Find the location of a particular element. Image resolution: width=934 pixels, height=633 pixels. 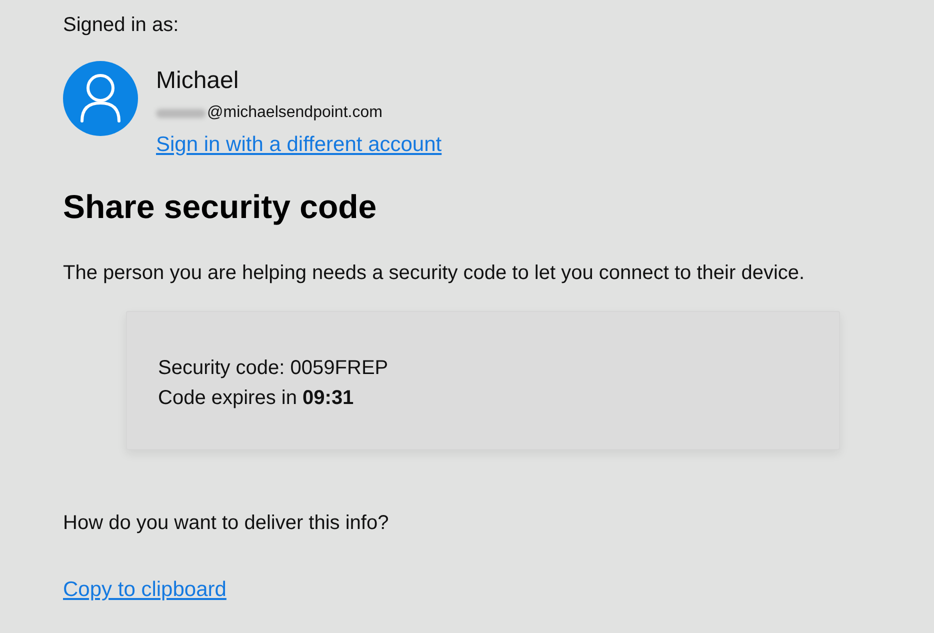

user-avatar-icon is located at coordinates (100, 98).